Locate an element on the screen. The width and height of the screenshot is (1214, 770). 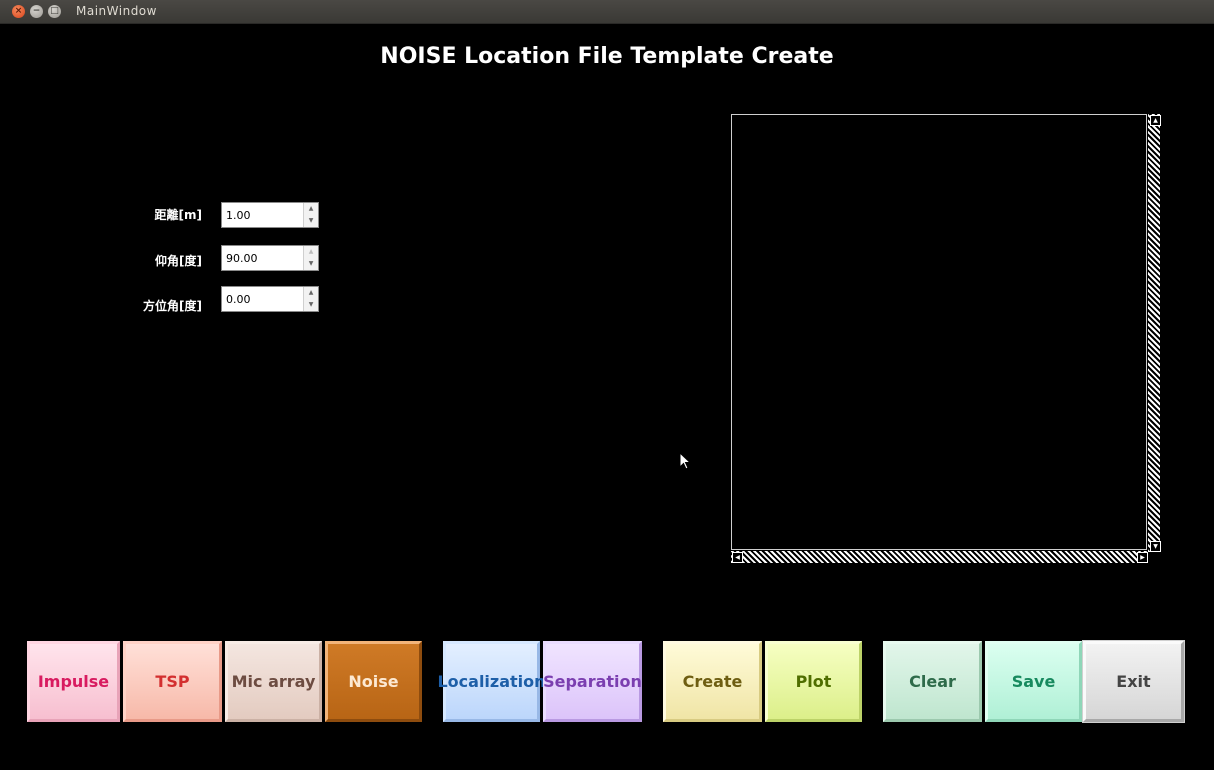
window-titlebar: × − □ MainWindow is located at coordinates (607, 12).